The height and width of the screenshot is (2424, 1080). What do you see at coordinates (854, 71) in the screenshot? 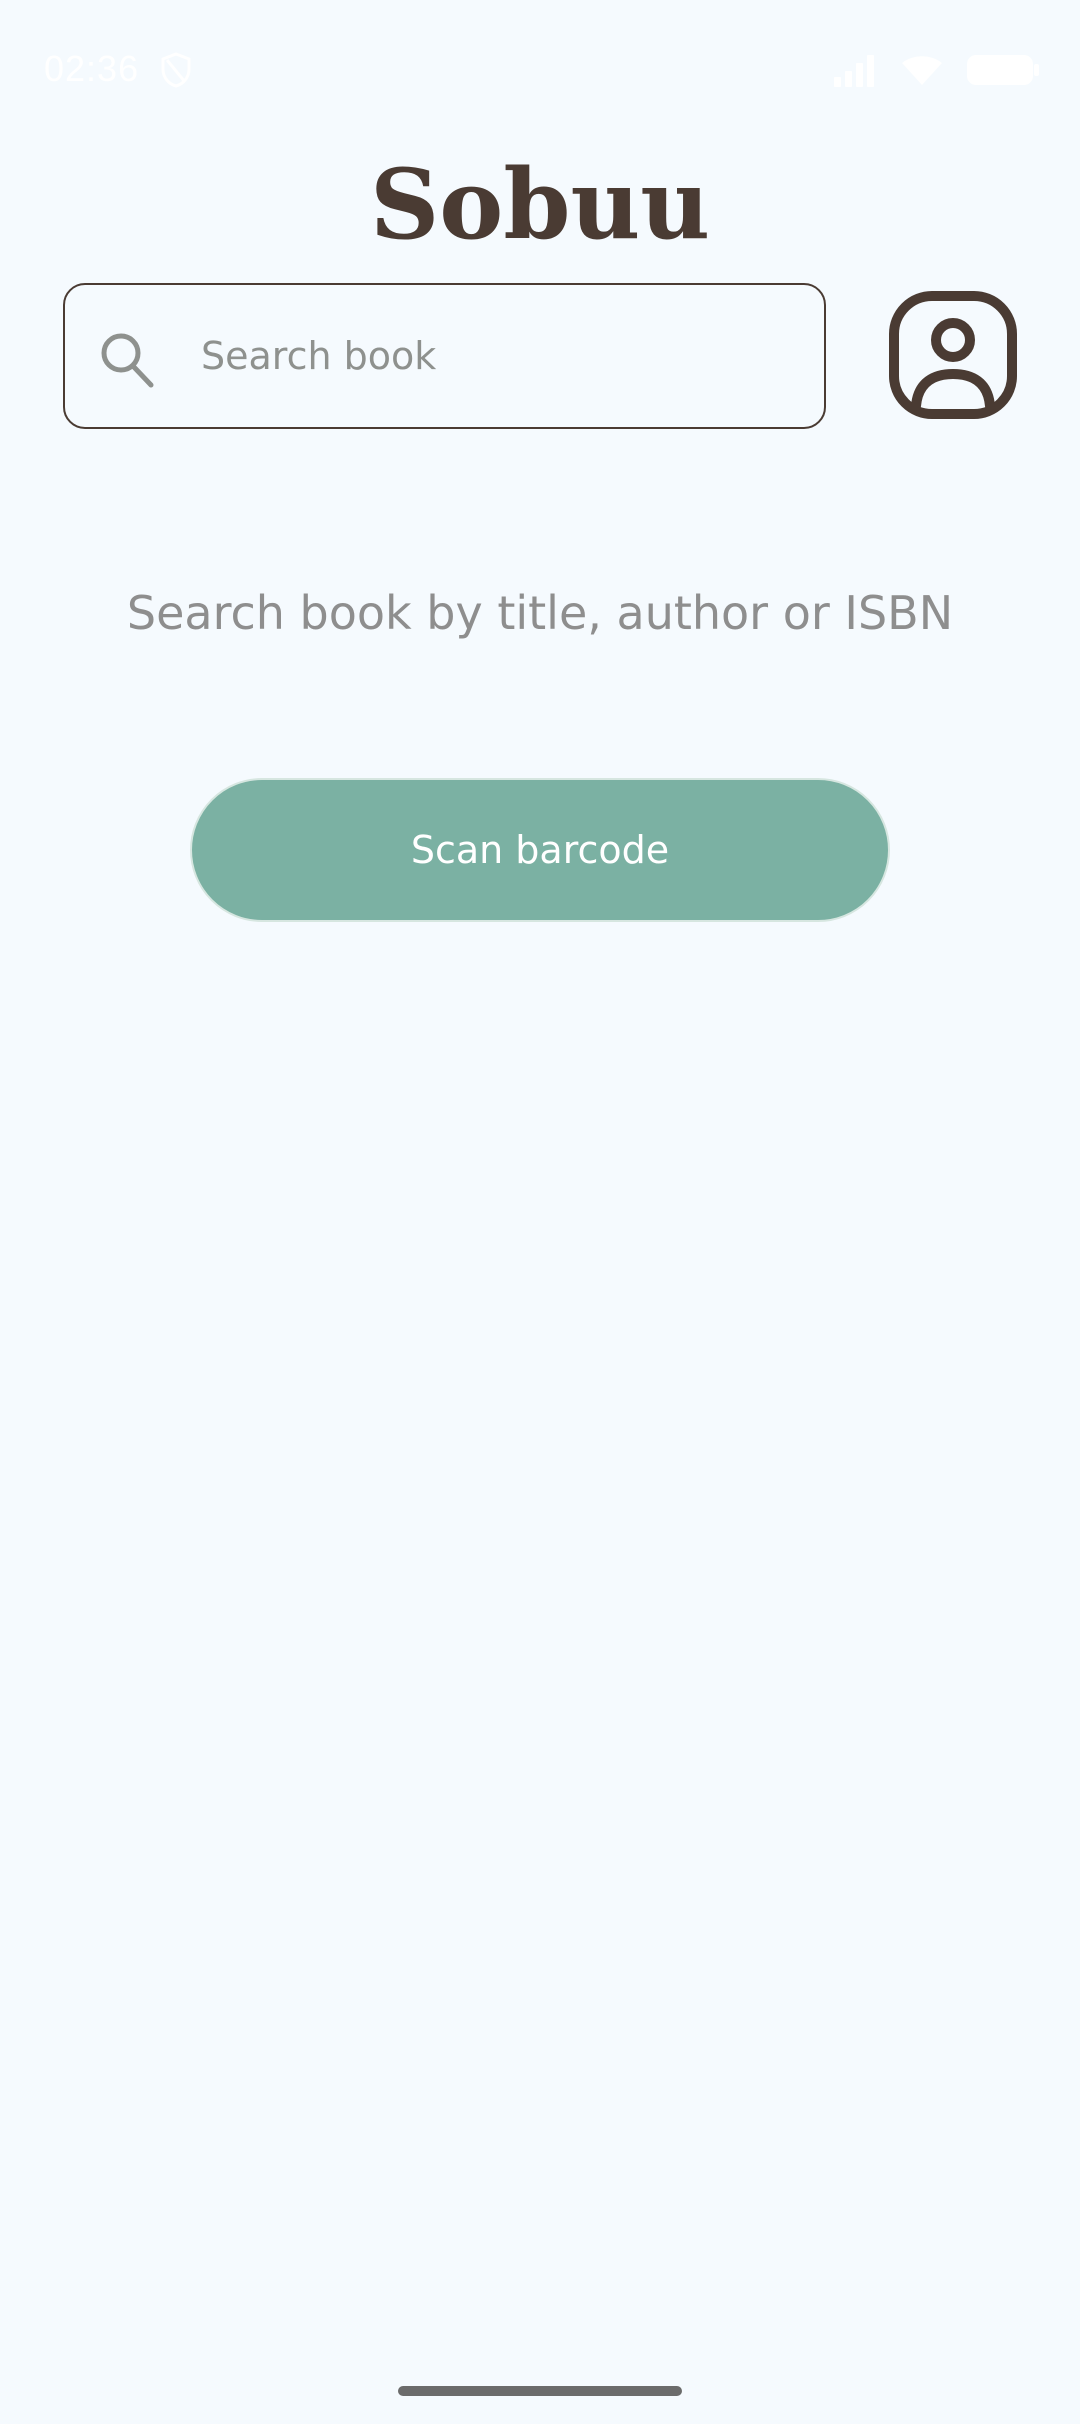
I see `signal-icon` at bounding box center [854, 71].